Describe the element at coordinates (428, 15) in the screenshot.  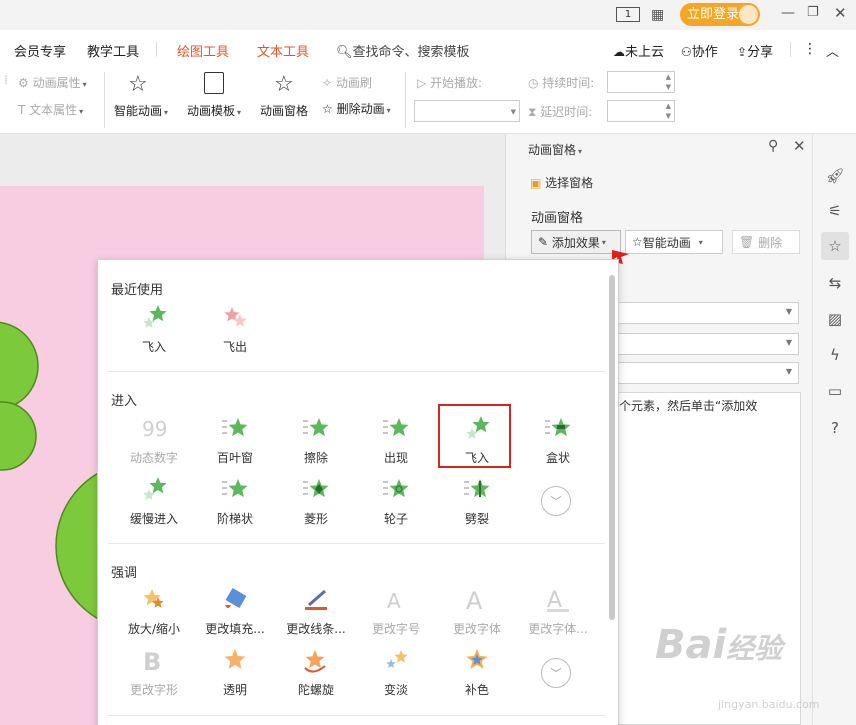
I see `title-bar: 1 ▦ 立即登录 — ❐ ✕` at that location.